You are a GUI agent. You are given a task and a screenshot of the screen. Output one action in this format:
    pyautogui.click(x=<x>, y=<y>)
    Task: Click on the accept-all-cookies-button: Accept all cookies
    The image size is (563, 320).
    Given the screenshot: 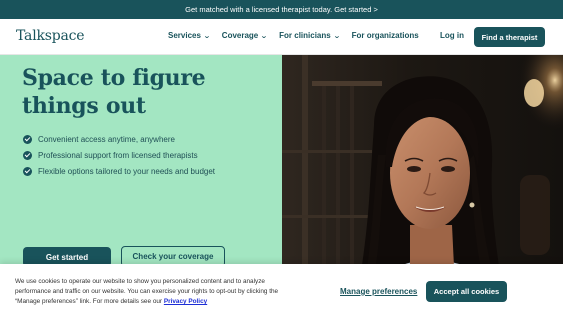 What is the action you would take?
    pyautogui.click(x=466, y=291)
    